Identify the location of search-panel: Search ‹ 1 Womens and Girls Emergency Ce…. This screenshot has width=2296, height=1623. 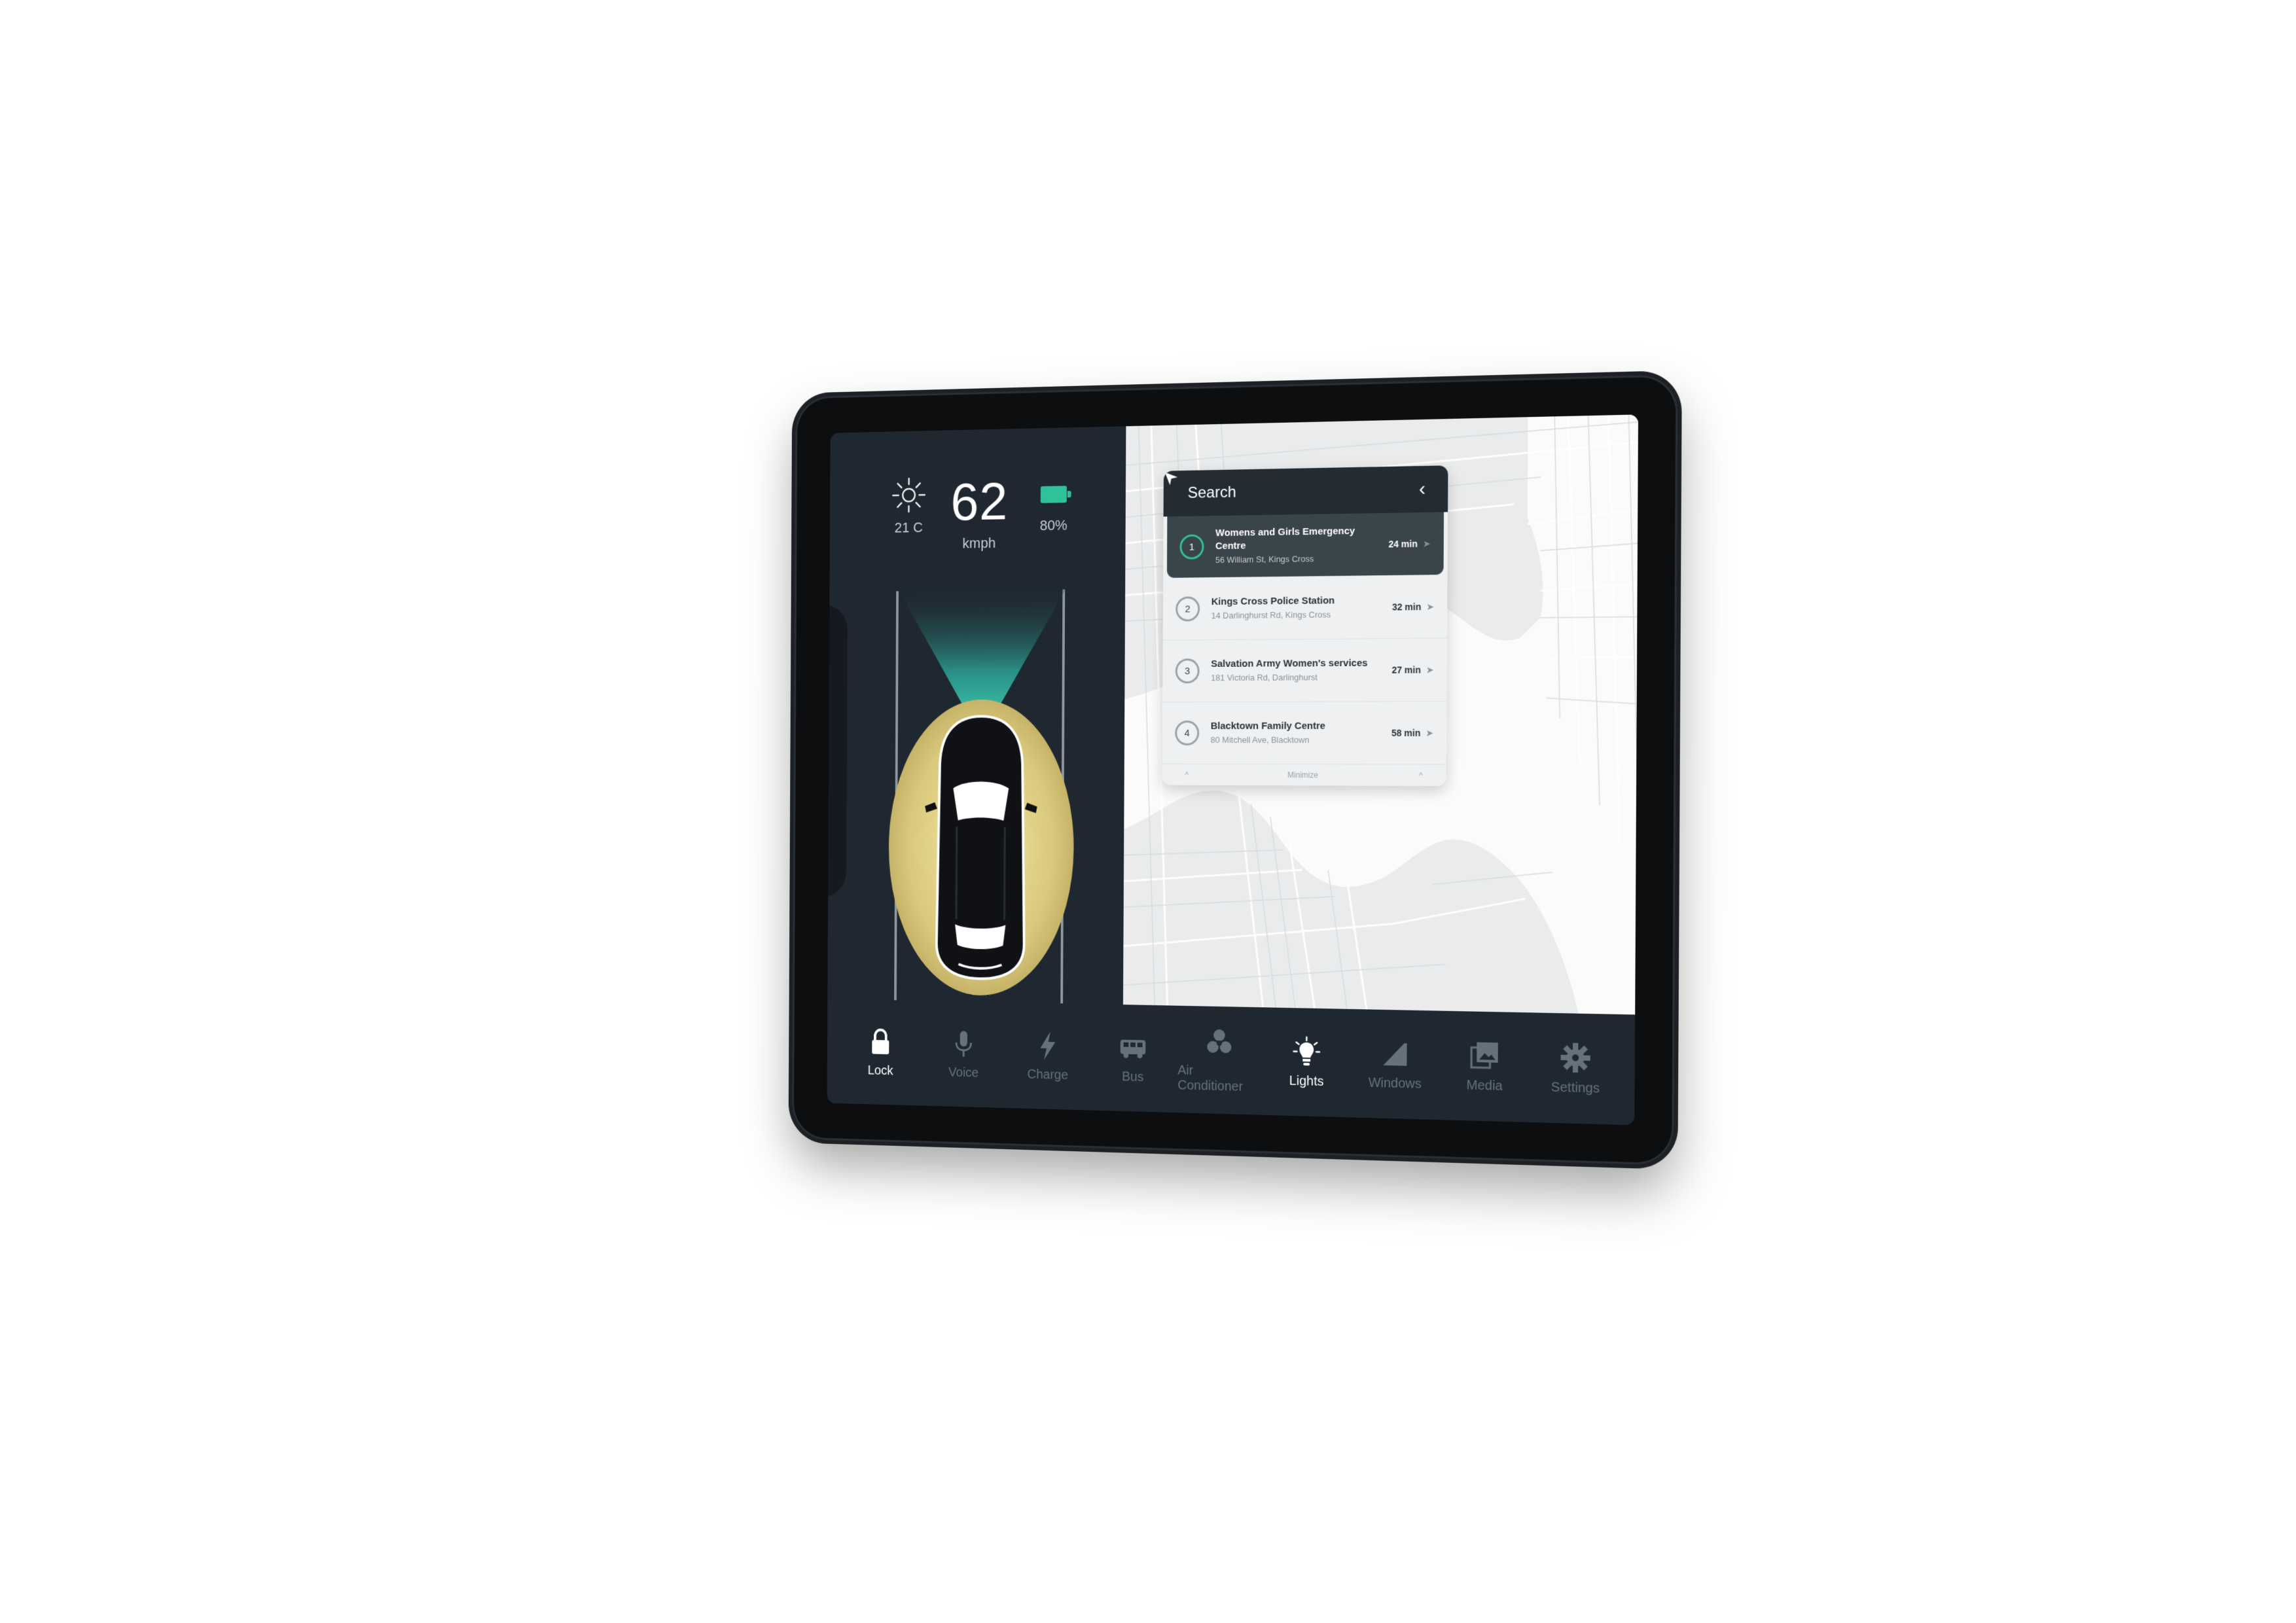
(1305, 626).